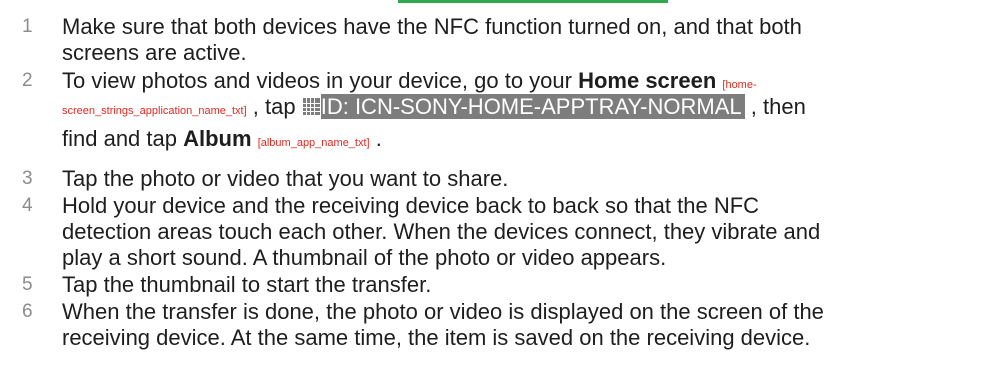 This screenshot has height=376, width=997. What do you see at coordinates (739, 85) in the screenshot?
I see `home-screen-string-ref: [home-` at bounding box center [739, 85].